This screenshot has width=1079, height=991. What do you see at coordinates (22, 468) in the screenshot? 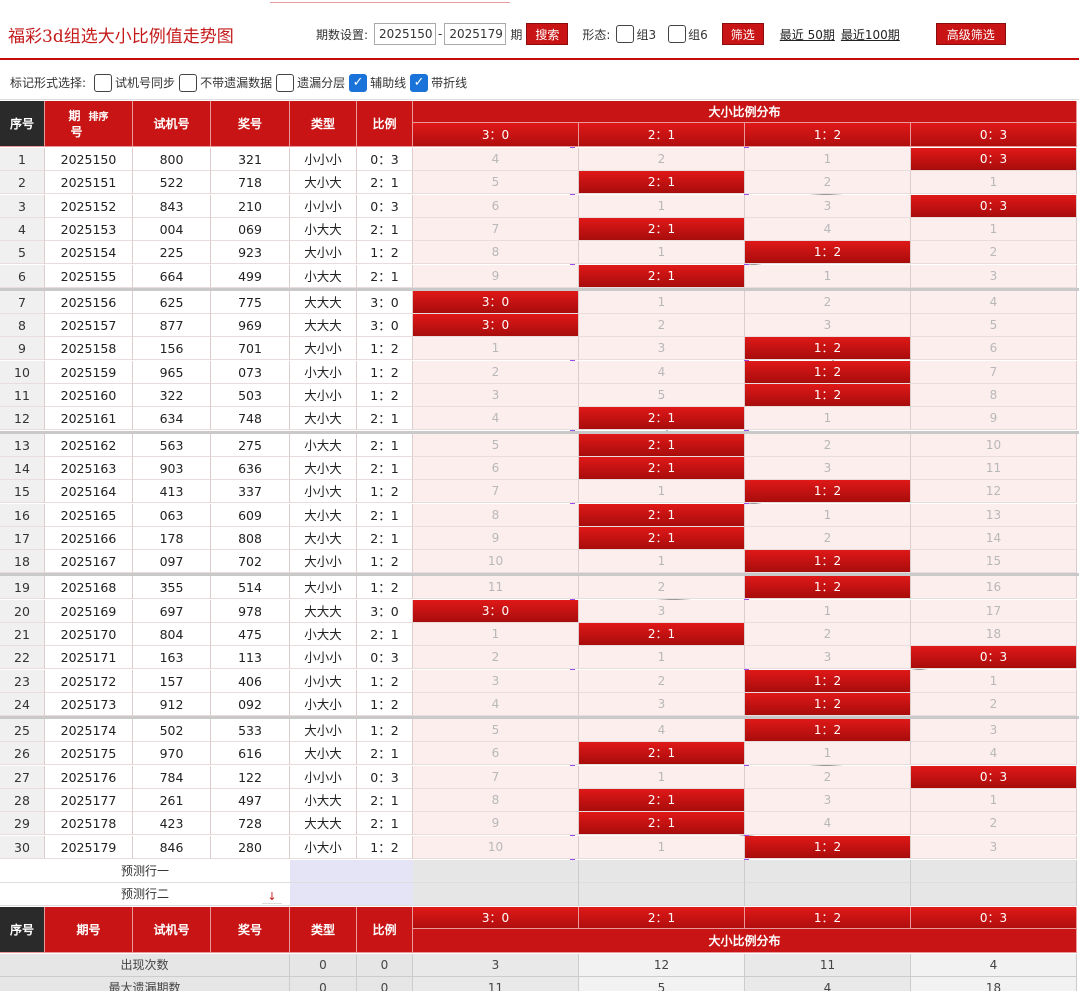
I see `row-index: 14` at bounding box center [22, 468].